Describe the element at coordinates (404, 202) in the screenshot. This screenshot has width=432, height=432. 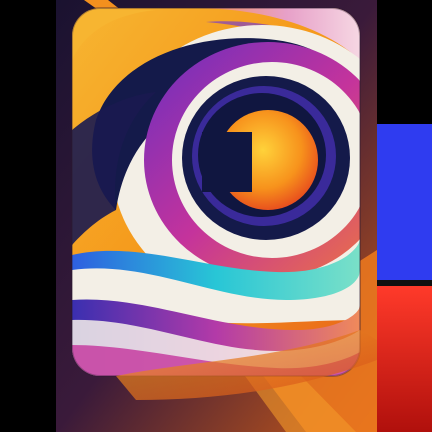
I see `blue-bar` at that location.